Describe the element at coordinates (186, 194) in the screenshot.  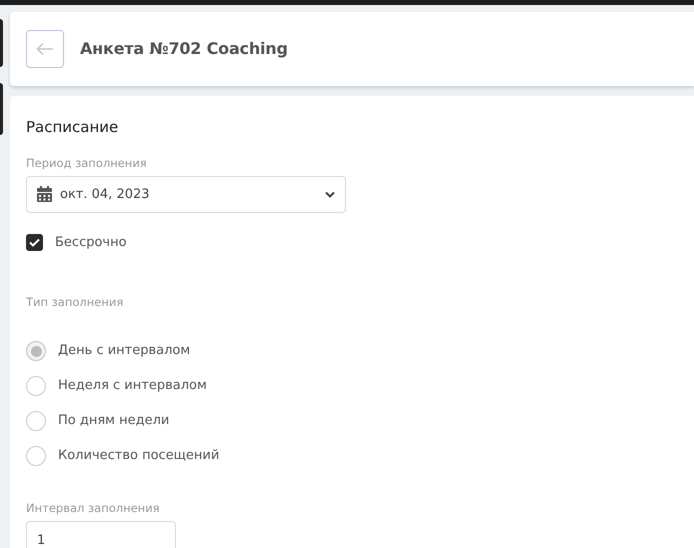
I see `date-select: окт. 04, 2023` at that location.